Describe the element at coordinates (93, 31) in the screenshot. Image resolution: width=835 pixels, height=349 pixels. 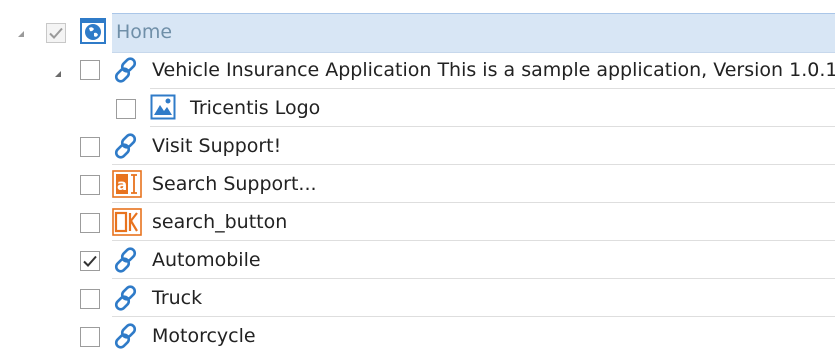
I see `globe-page-icon` at that location.